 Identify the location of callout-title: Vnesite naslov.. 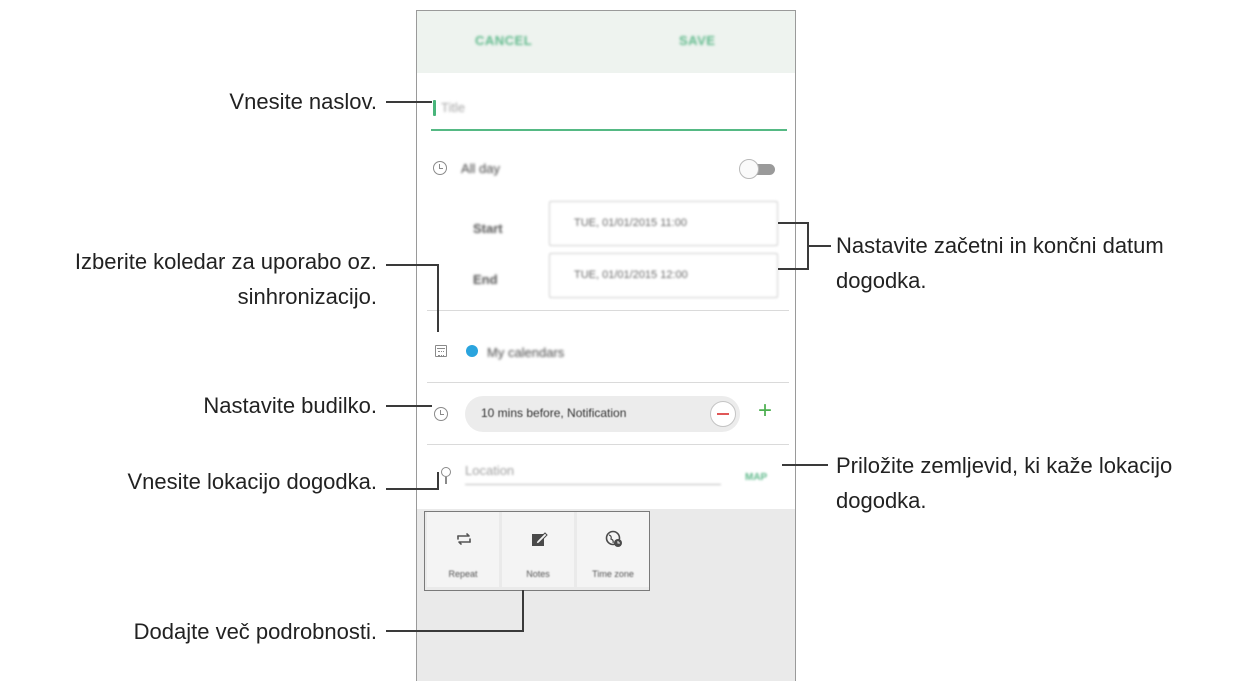
(303, 101).